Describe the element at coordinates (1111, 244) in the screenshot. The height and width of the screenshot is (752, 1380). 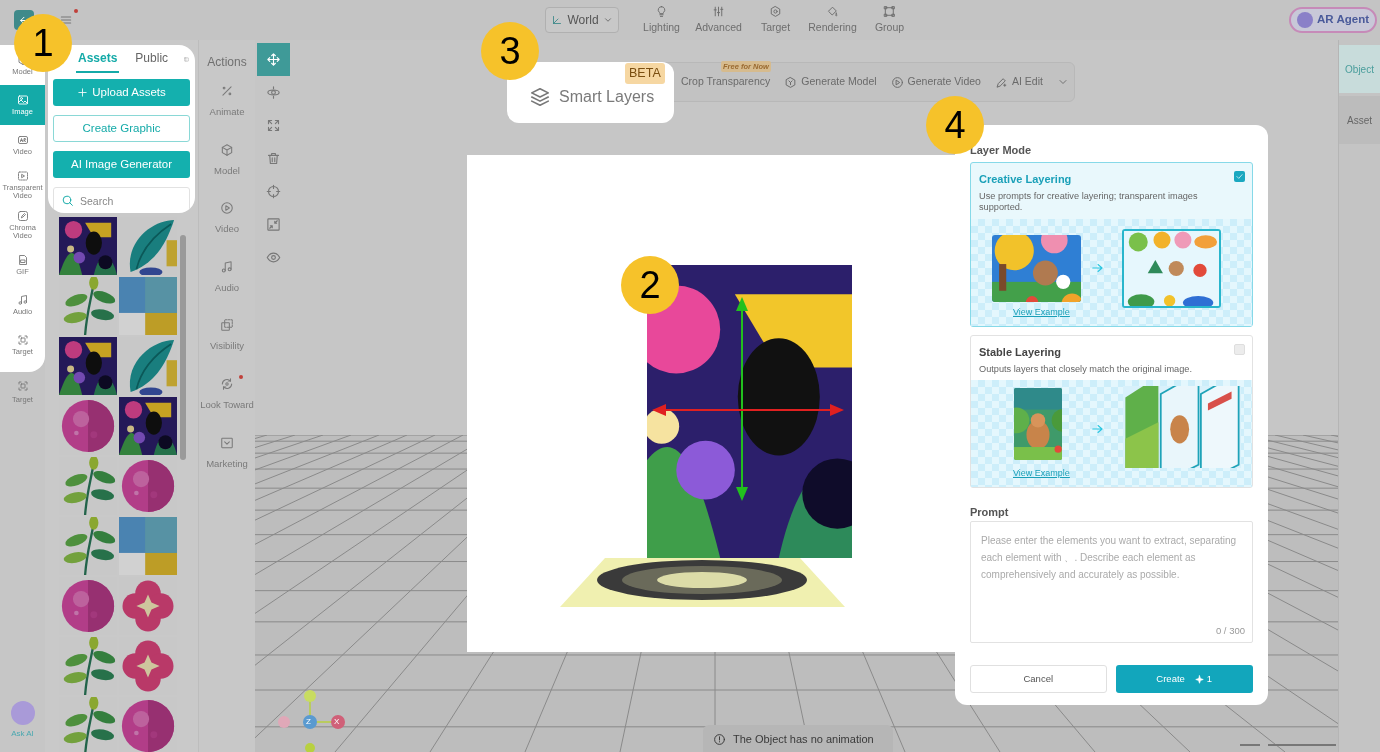
I see `mode-card: Creative Layering Use prompts for creative layering; transparent images supported. View Example` at that location.